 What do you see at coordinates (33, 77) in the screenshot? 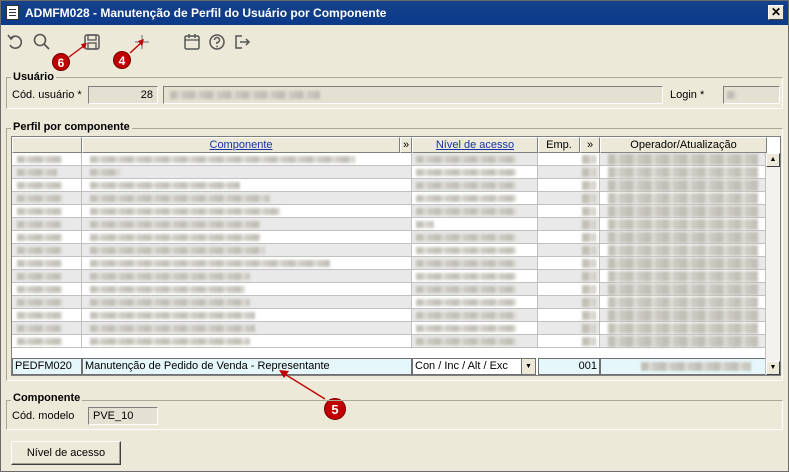
I see `usuario-group-title: Usuário` at bounding box center [33, 77].